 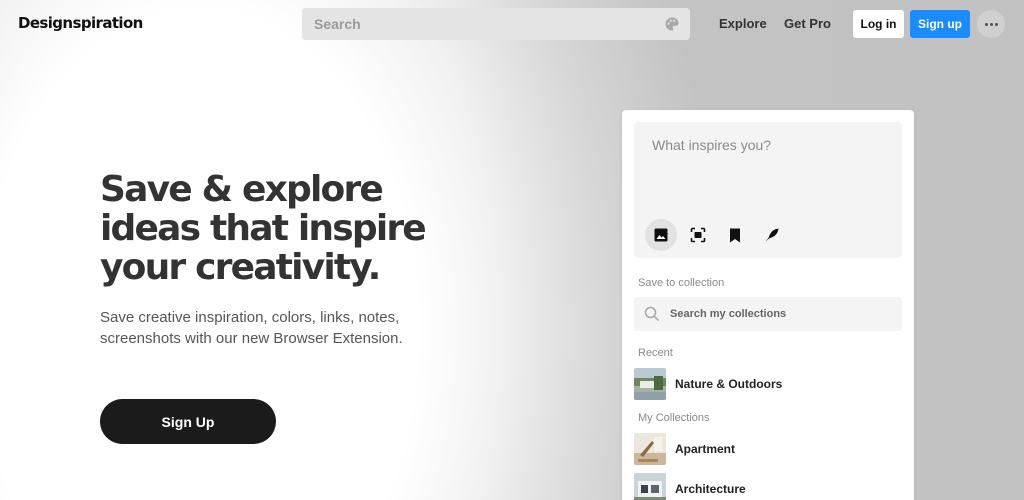 What do you see at coordinates (710, 489) in the screenshot?
I see `collection-name: Architecture` at bounding box center [710, 489].